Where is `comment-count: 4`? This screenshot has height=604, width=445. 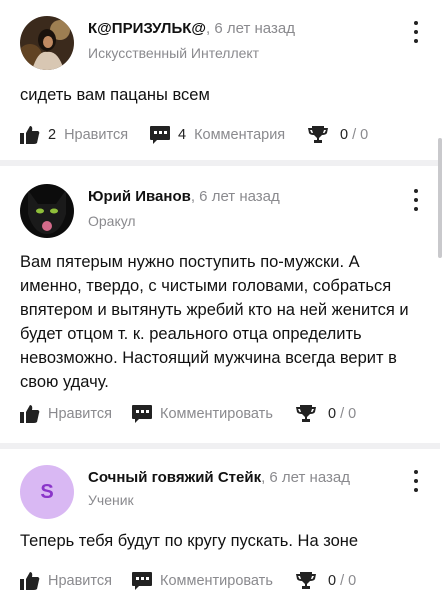
comment-count: 4 is located at coordinates (182, 135).